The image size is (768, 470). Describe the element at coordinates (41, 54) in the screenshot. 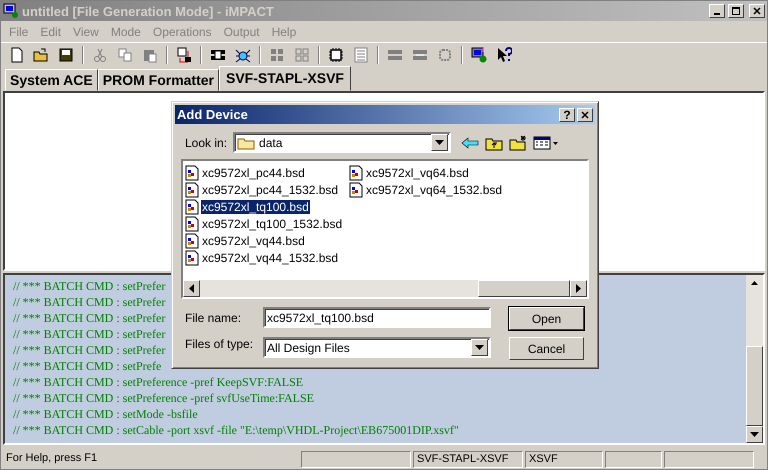

I see `open-folder-icon` at that location.